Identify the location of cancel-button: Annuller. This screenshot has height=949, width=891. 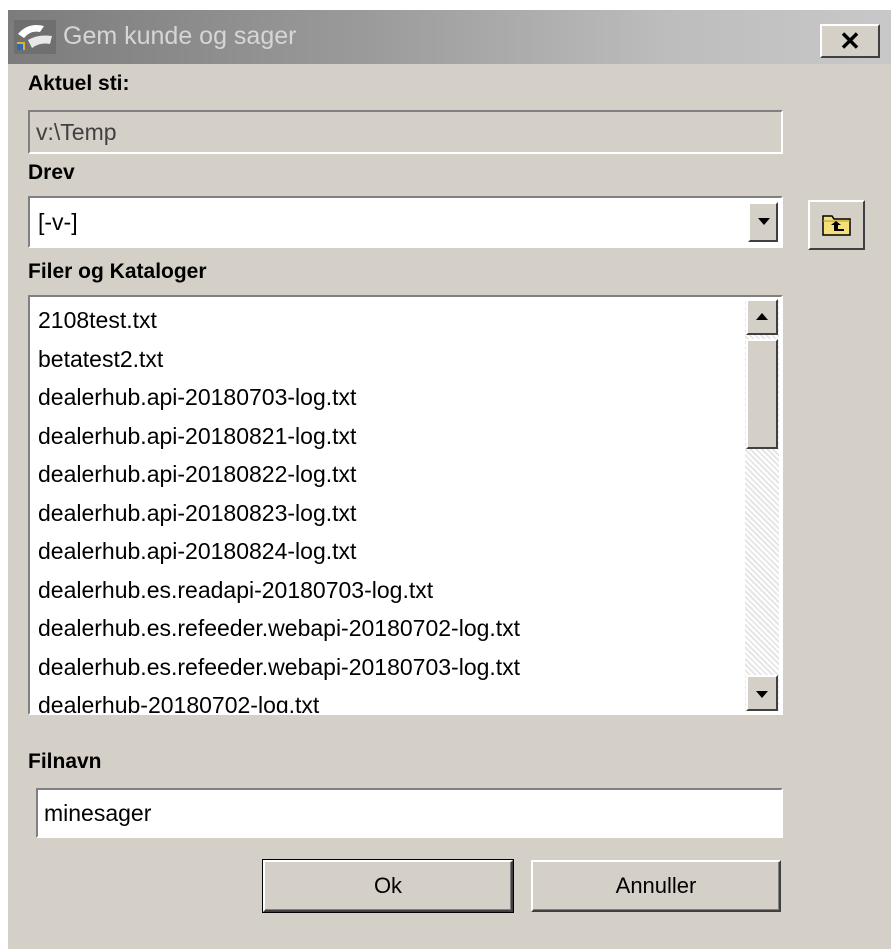
(656, 886).